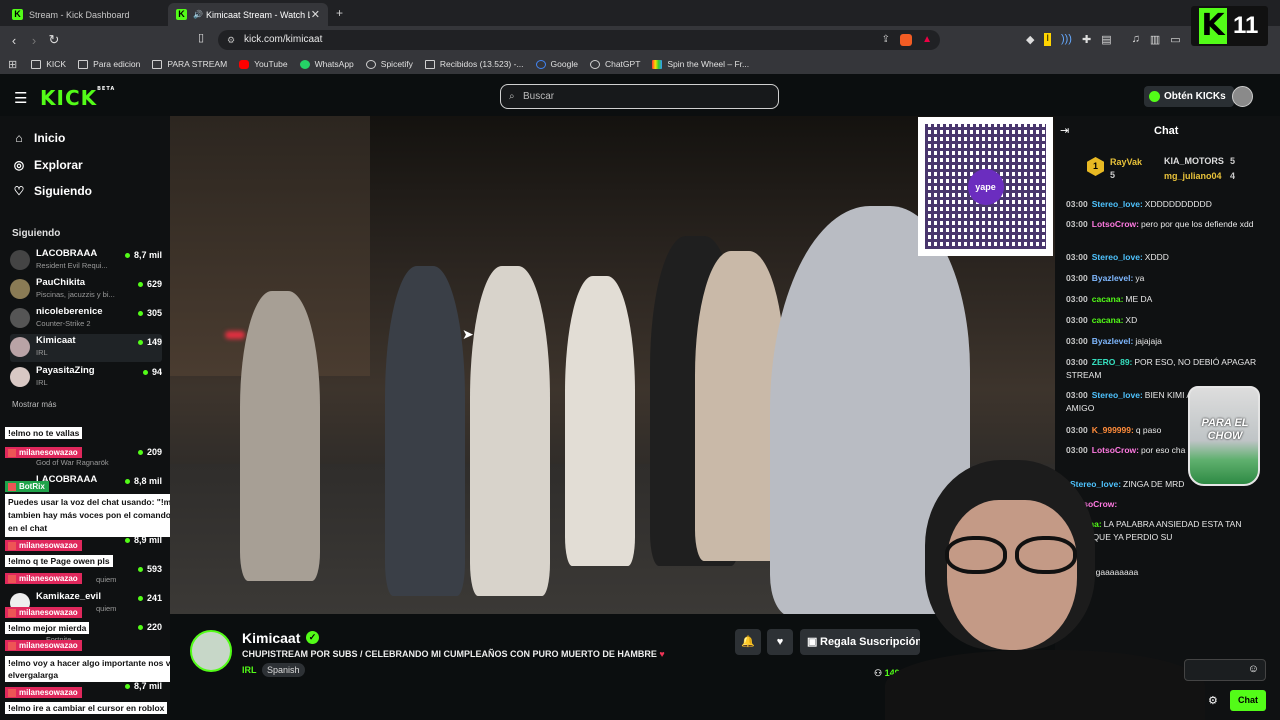 This screenshot has width=1280, height=720. I want to click on media-icon: ♫, so click(1136, 39).